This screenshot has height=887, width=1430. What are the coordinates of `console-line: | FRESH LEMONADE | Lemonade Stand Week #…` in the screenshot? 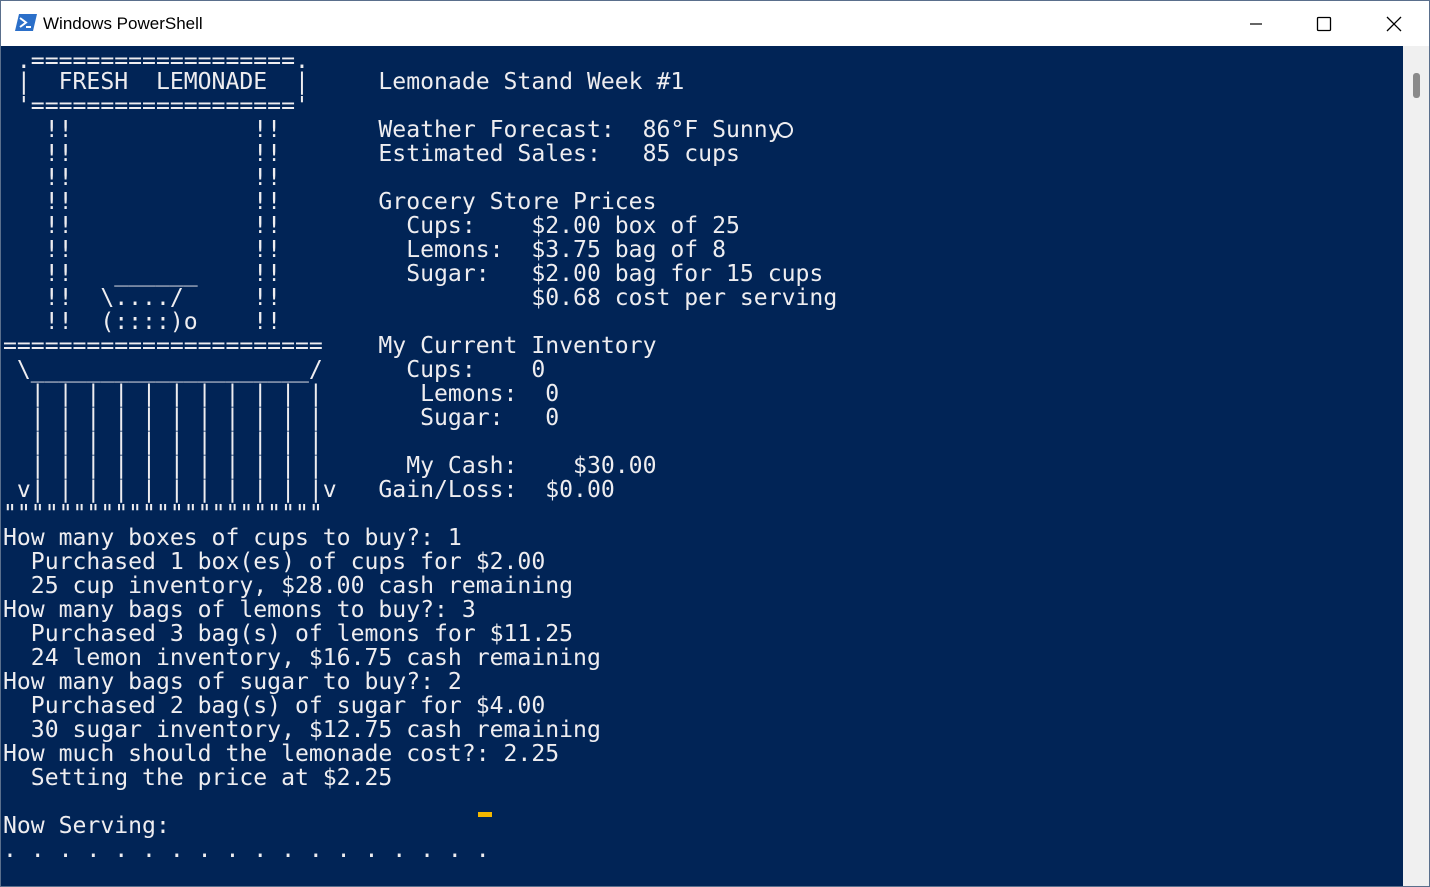 It's located at (344, 82).